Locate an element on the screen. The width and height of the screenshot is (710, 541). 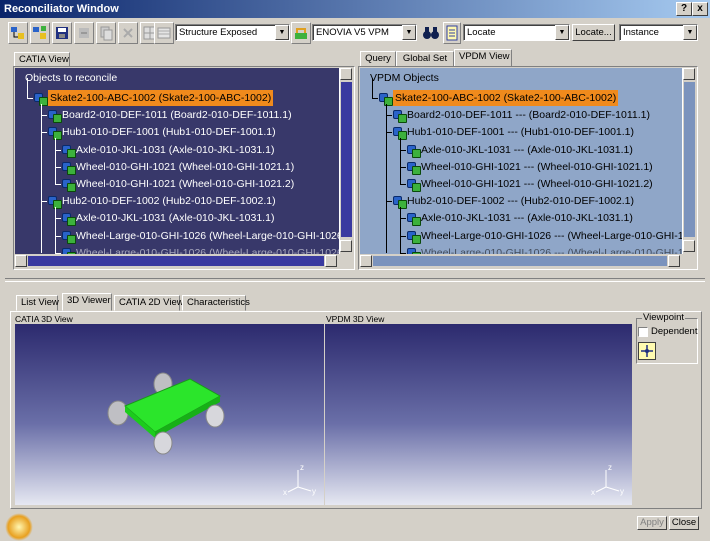
tab-label: VPDM View is located at coordinates (484, 56).